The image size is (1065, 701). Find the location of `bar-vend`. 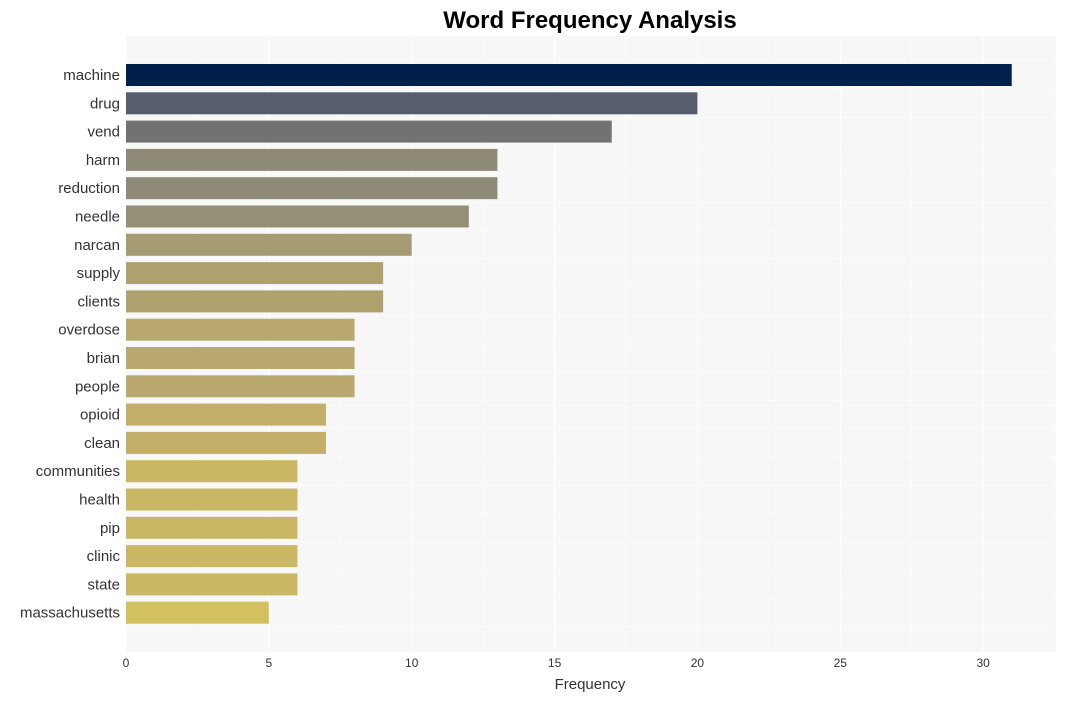

bar-vend is located at coordinates (369, 131).